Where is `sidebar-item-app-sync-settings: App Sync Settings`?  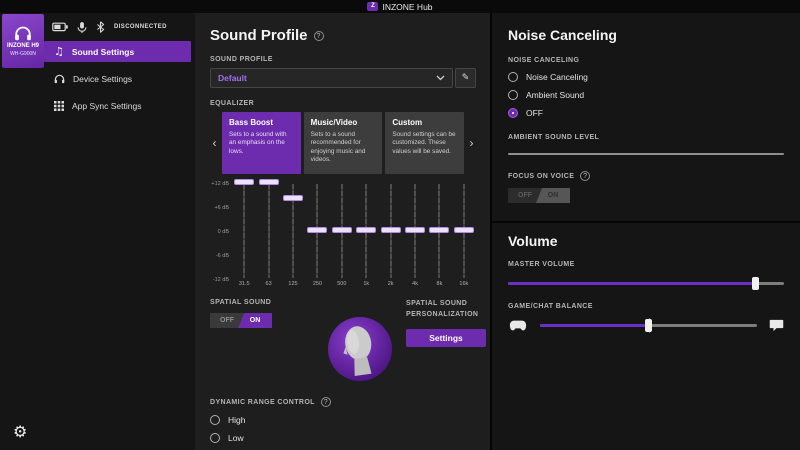
sidebar-item-app-sync-settings: App Sync Settings is located at coordinates (117, 105).